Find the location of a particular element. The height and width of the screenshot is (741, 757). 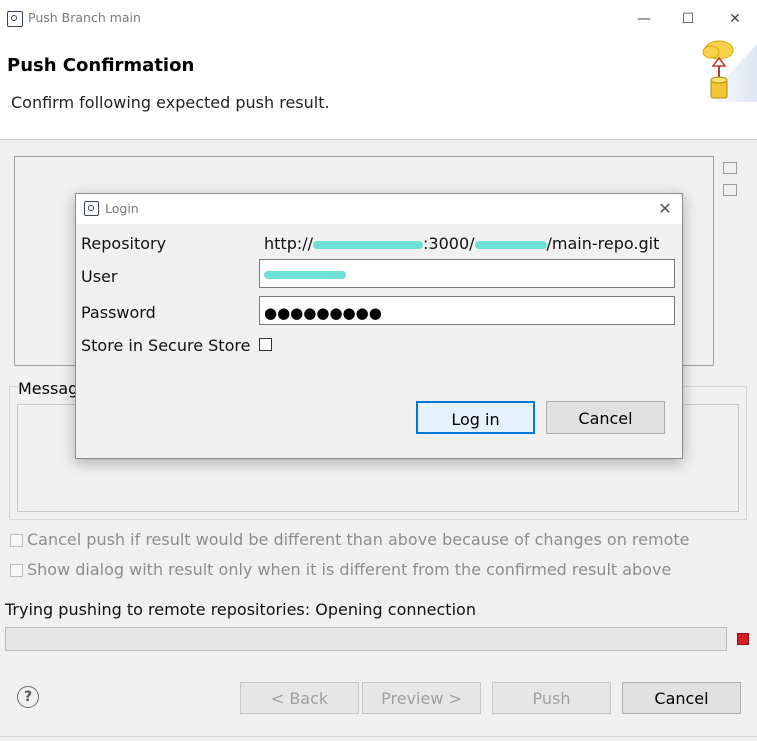

progress-bar is located at coordinates (366, 639).